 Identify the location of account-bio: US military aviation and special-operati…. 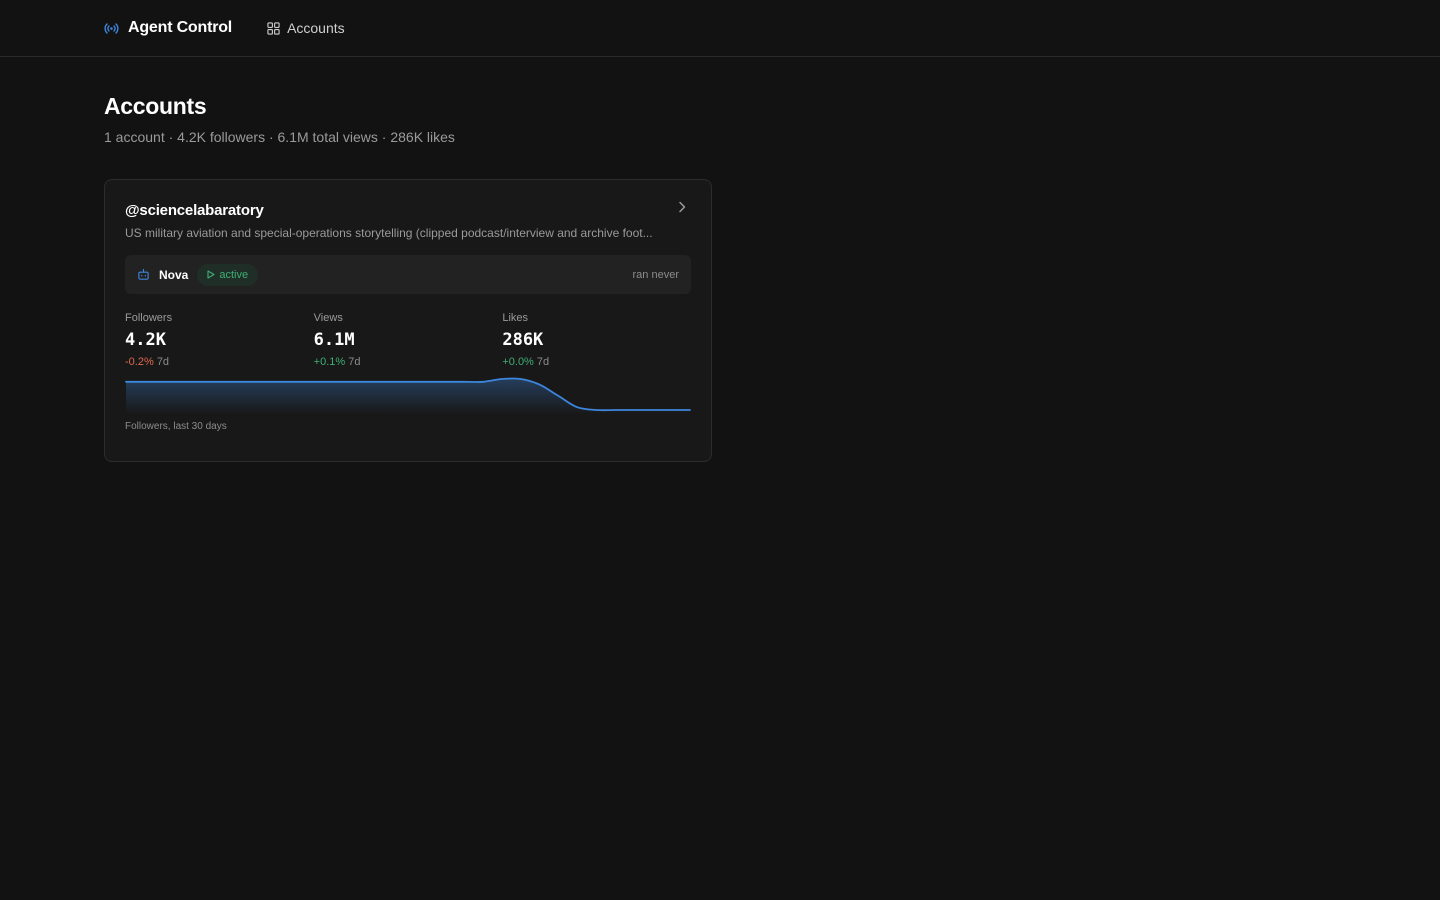
(389, 233).